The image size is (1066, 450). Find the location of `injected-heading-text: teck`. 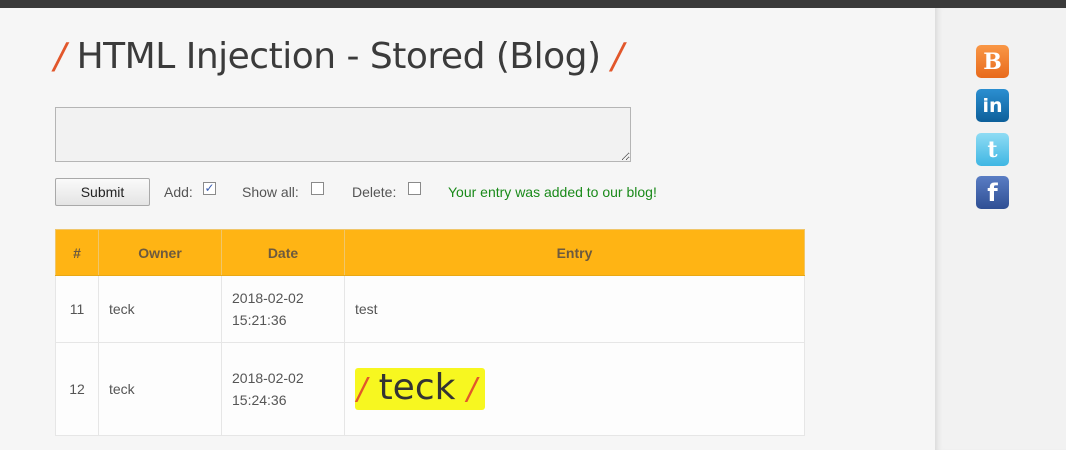

injected-heading-text: teck is located at coordinates (417, 387).